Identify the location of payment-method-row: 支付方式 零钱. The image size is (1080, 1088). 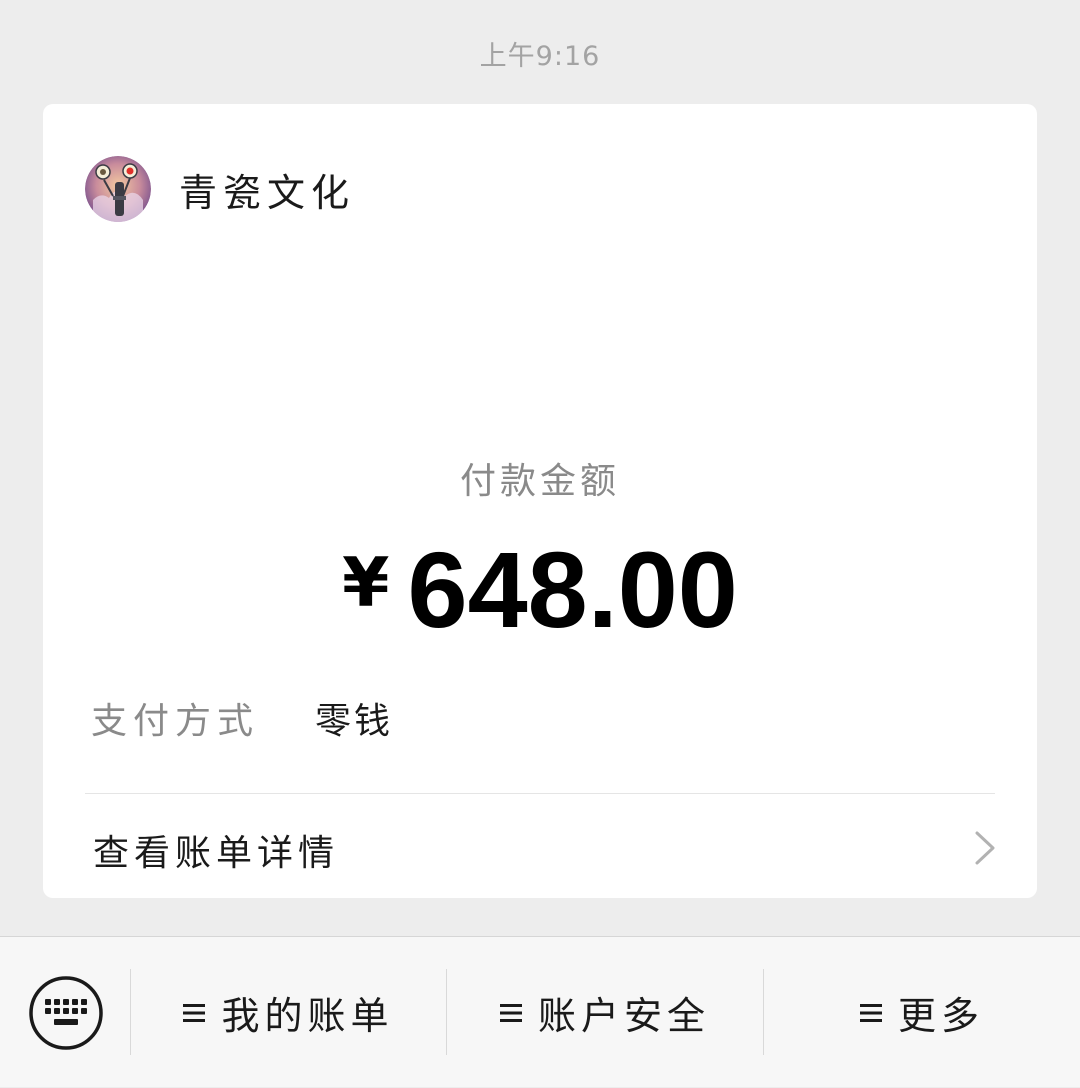
(242, 718).